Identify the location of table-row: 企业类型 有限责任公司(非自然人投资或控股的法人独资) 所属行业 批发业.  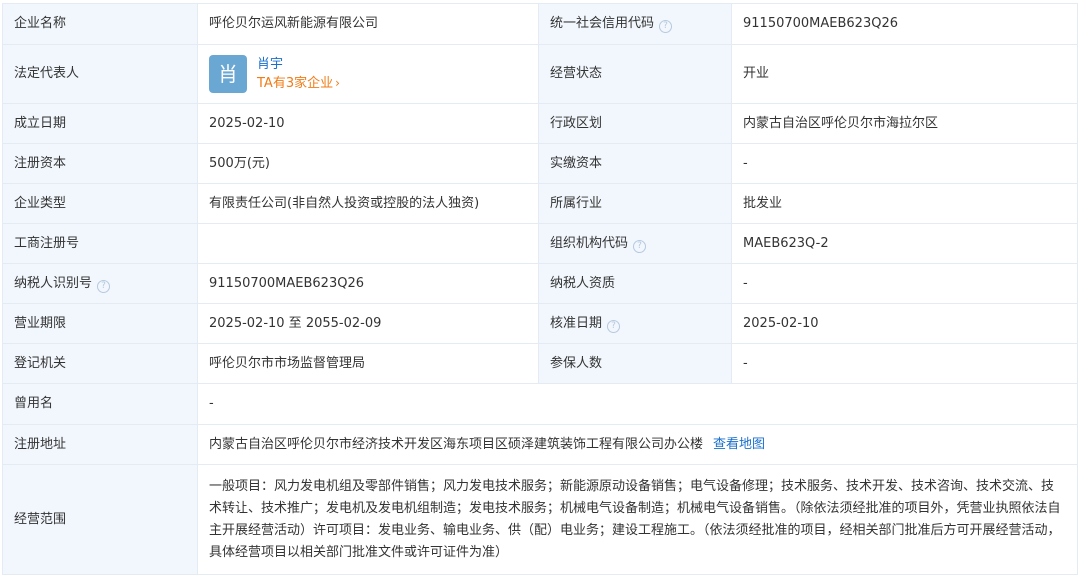
(540, 203).